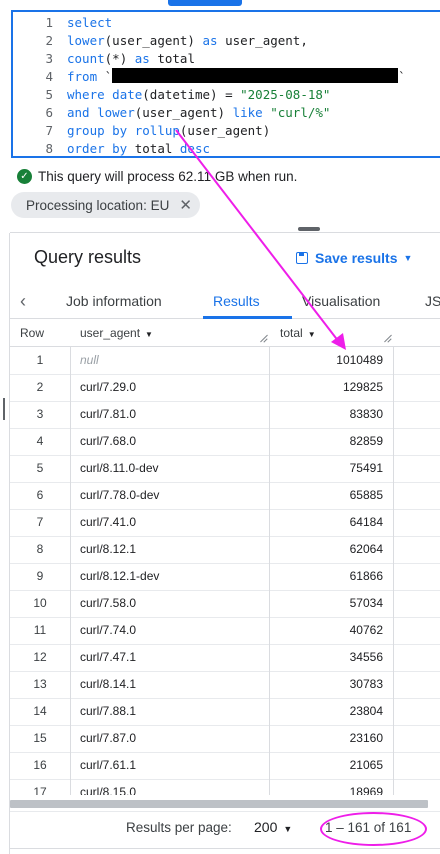 Image resolution: width=440 pixels, height=854 pixels. Describe the element at coordinates (225, 658) in the screenshot. I see `table-row: 12 curl/7.47.1 34556` at that location.